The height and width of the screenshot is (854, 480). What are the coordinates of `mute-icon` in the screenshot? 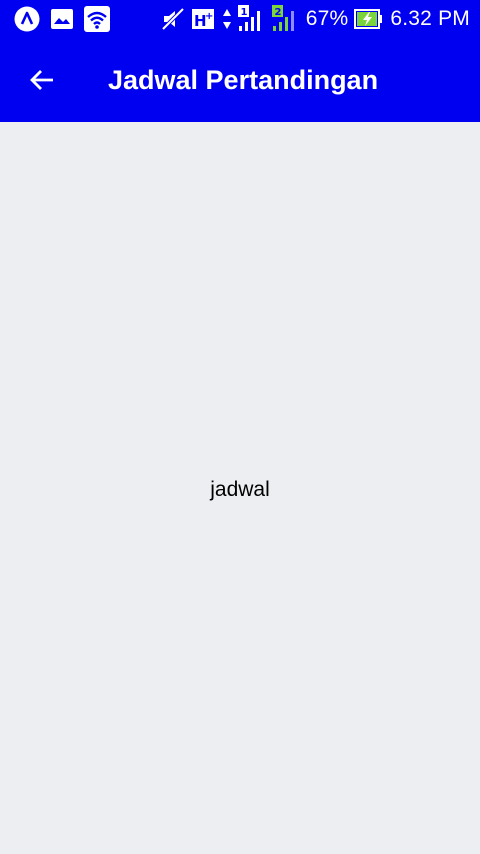 It's located at (173, 19).